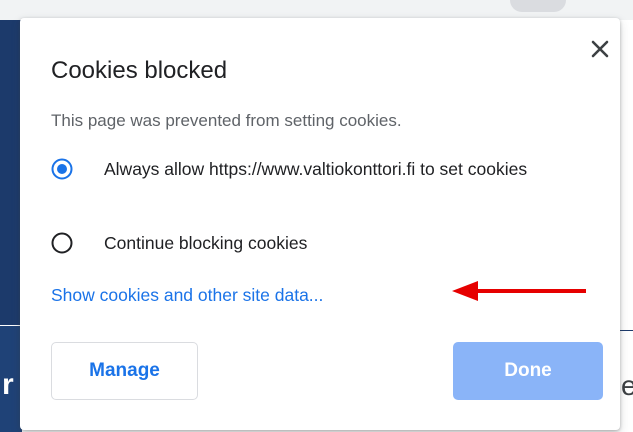  What do you see at coordinates (62, 169) in the screenshot?
I see `radio-selected-icon` at bounding box center [62, 169].